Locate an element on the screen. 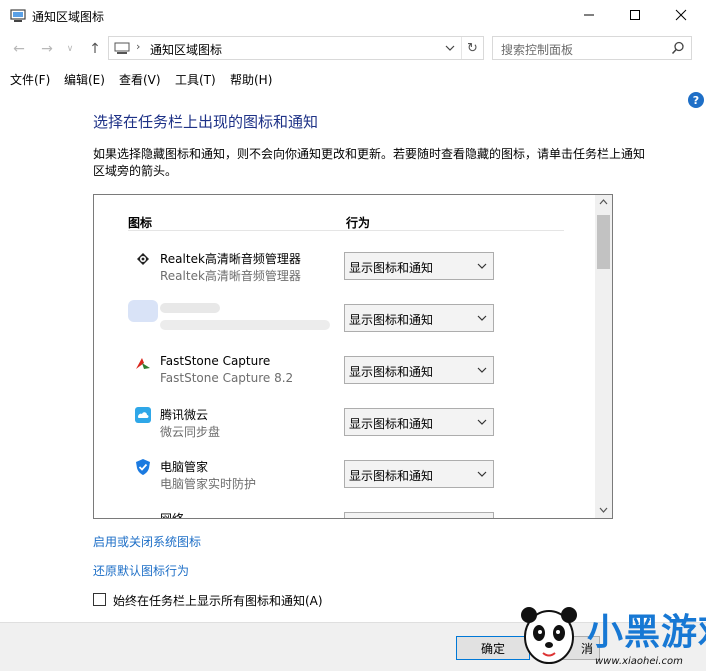  app-name: FastStone Capture is located at coordinates (215, 361).